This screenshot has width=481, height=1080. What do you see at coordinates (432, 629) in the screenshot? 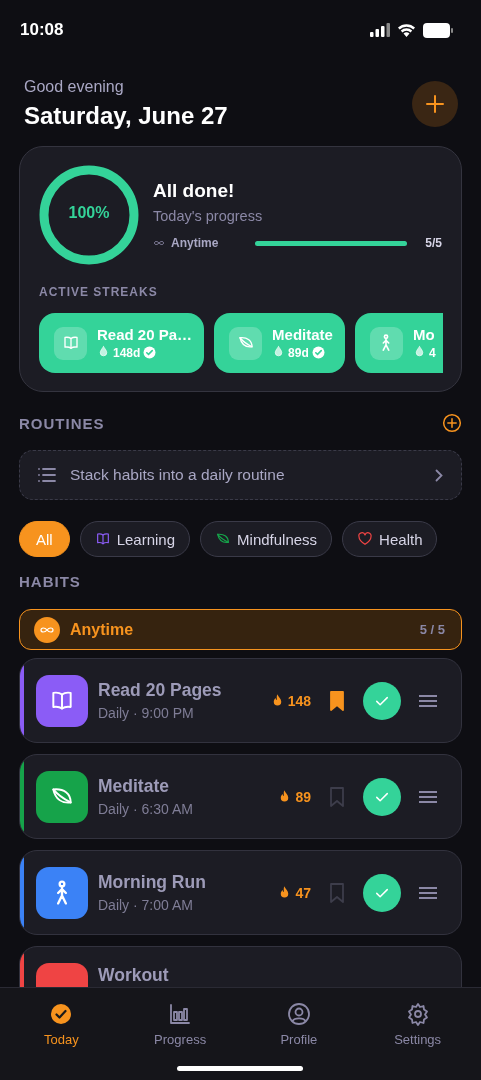
I see `group-count: 5 / 5` at bounding box center [432, 629].